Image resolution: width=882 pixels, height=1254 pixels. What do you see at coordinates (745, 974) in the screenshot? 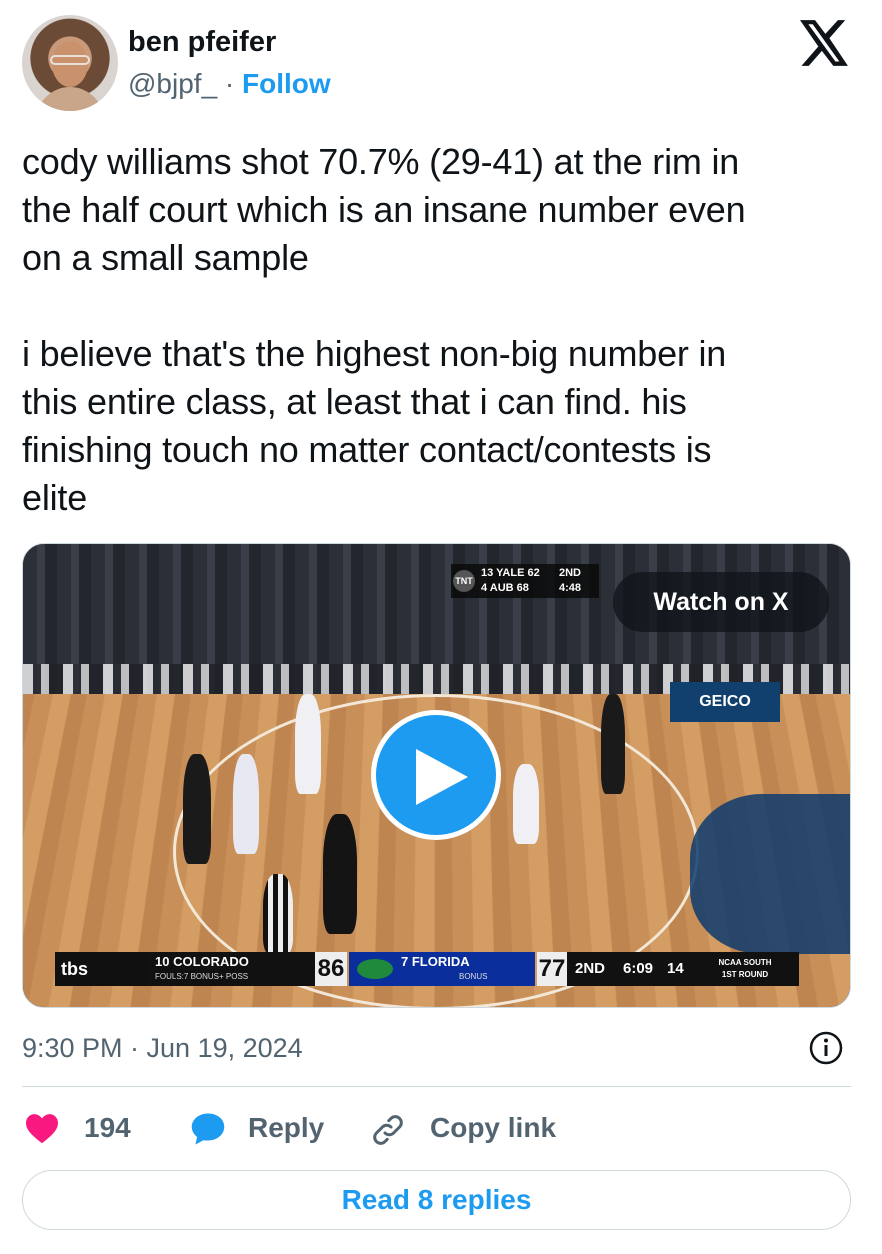
I see `region-round: 1ST ROUND` at bounding box center [745, 974].